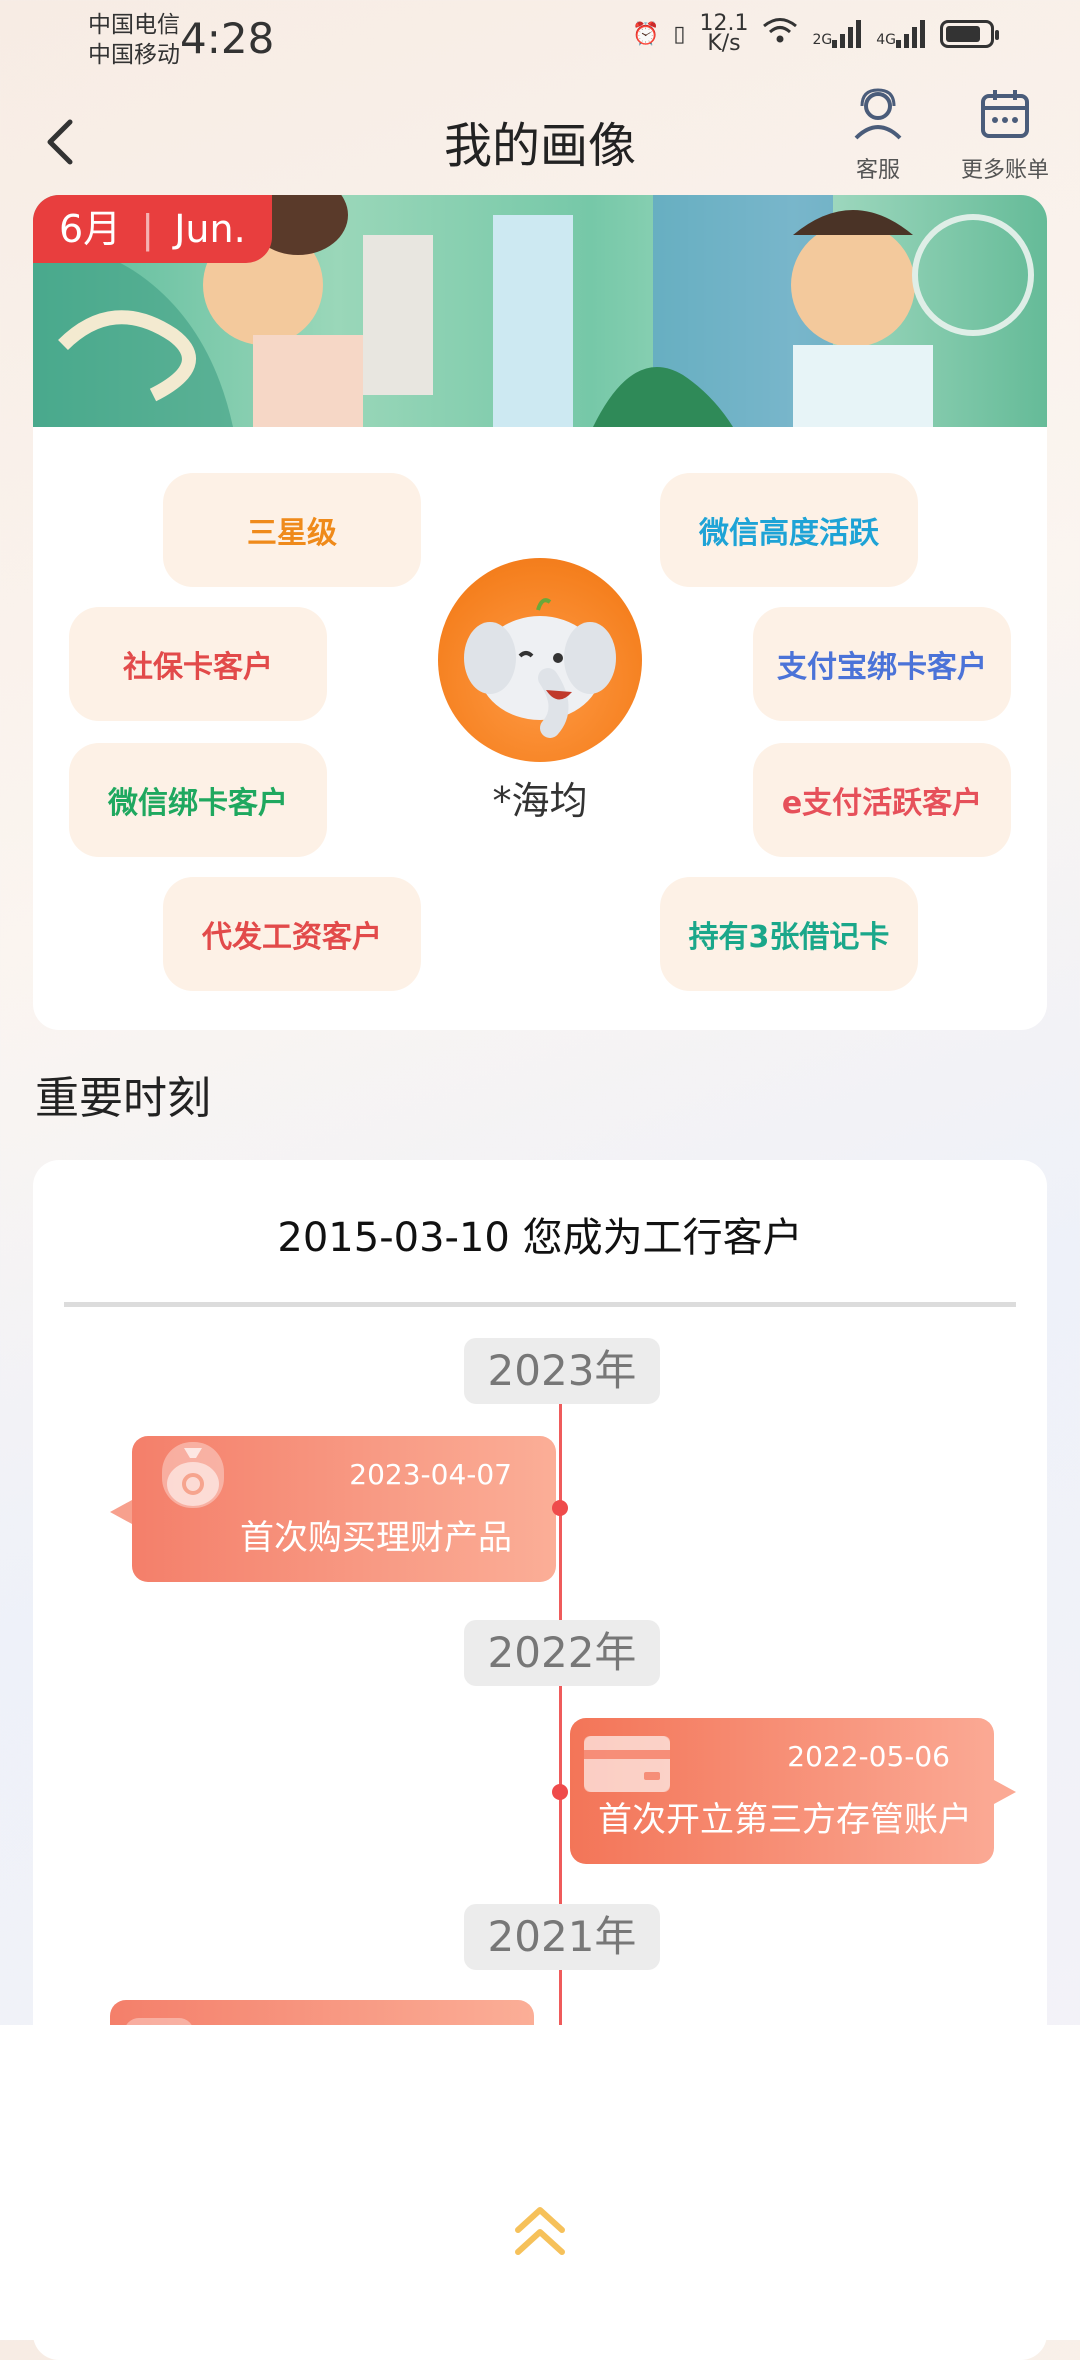  Describe the element at coordinates (969, 34) in the screenshot. I see `battery-icon` at that location.